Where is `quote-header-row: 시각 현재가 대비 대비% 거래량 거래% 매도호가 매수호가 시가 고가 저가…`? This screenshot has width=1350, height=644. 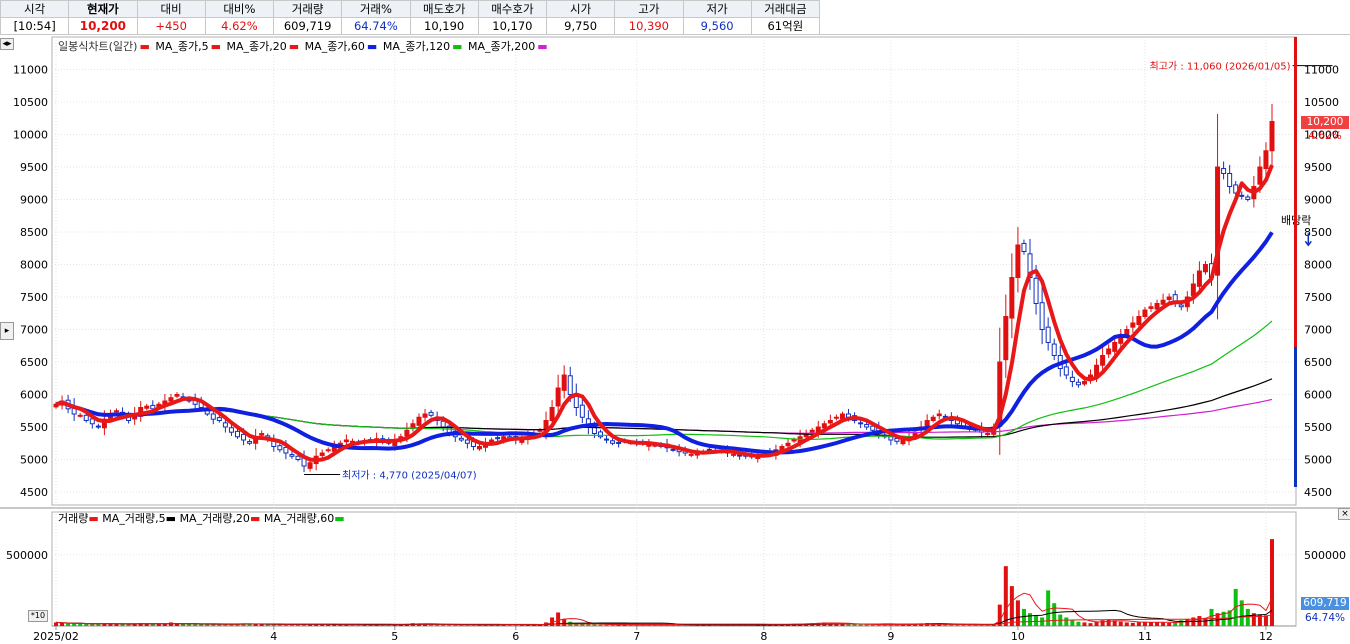 quote-header-row: 시각 현재가 대비 대비% 거래량 거래% 매도호가 매수호가 시가 고가 저가… is located at coordinates (410, 9).